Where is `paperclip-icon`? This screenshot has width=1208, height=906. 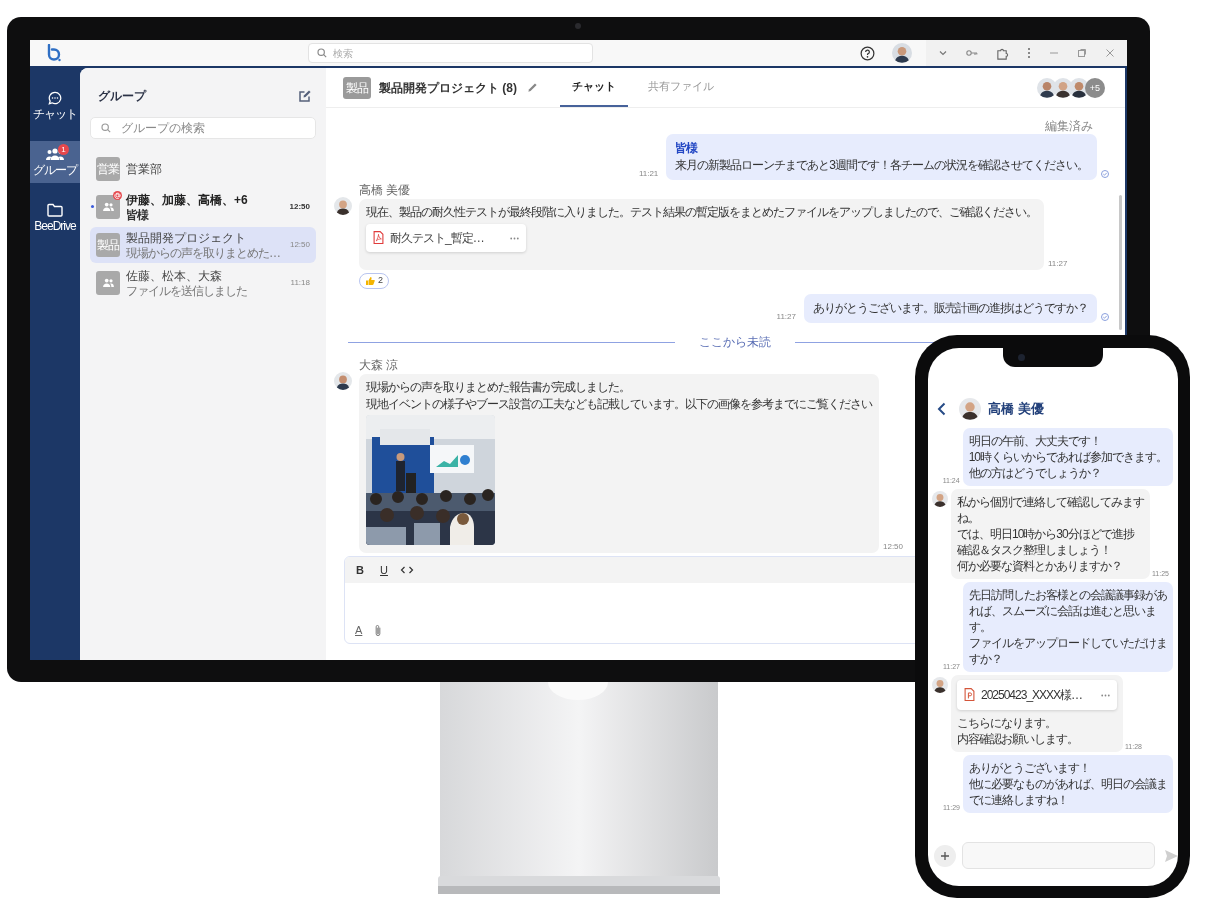 paperclip-icon is located at coordinates (378, 630).